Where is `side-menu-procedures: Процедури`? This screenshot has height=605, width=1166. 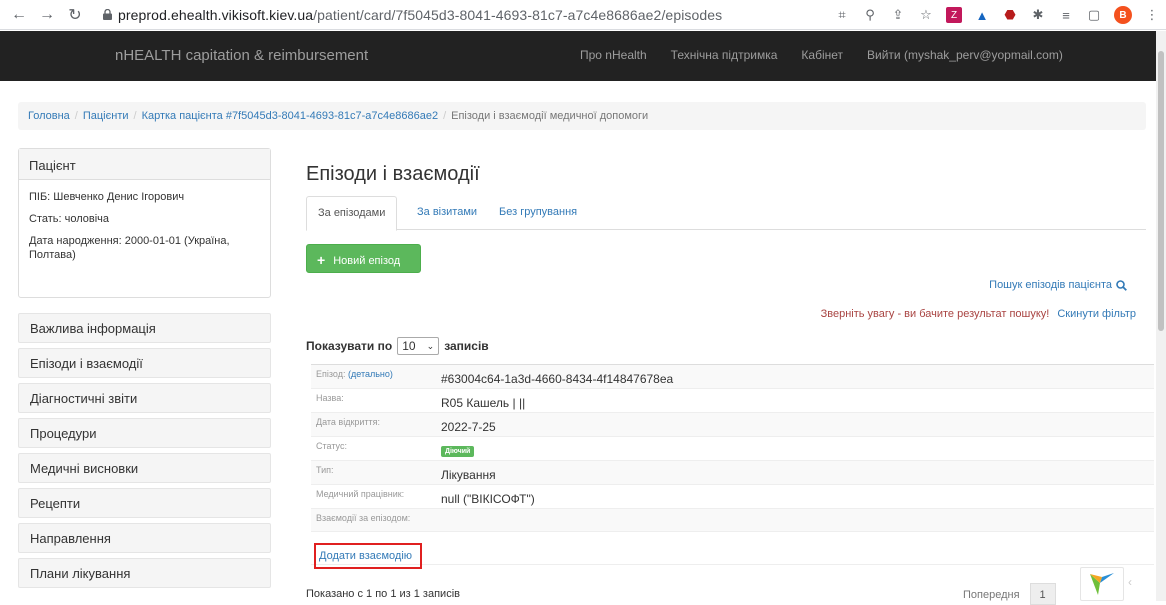
side-menu-procedures: Процедури is located at coordinates (144, 433).